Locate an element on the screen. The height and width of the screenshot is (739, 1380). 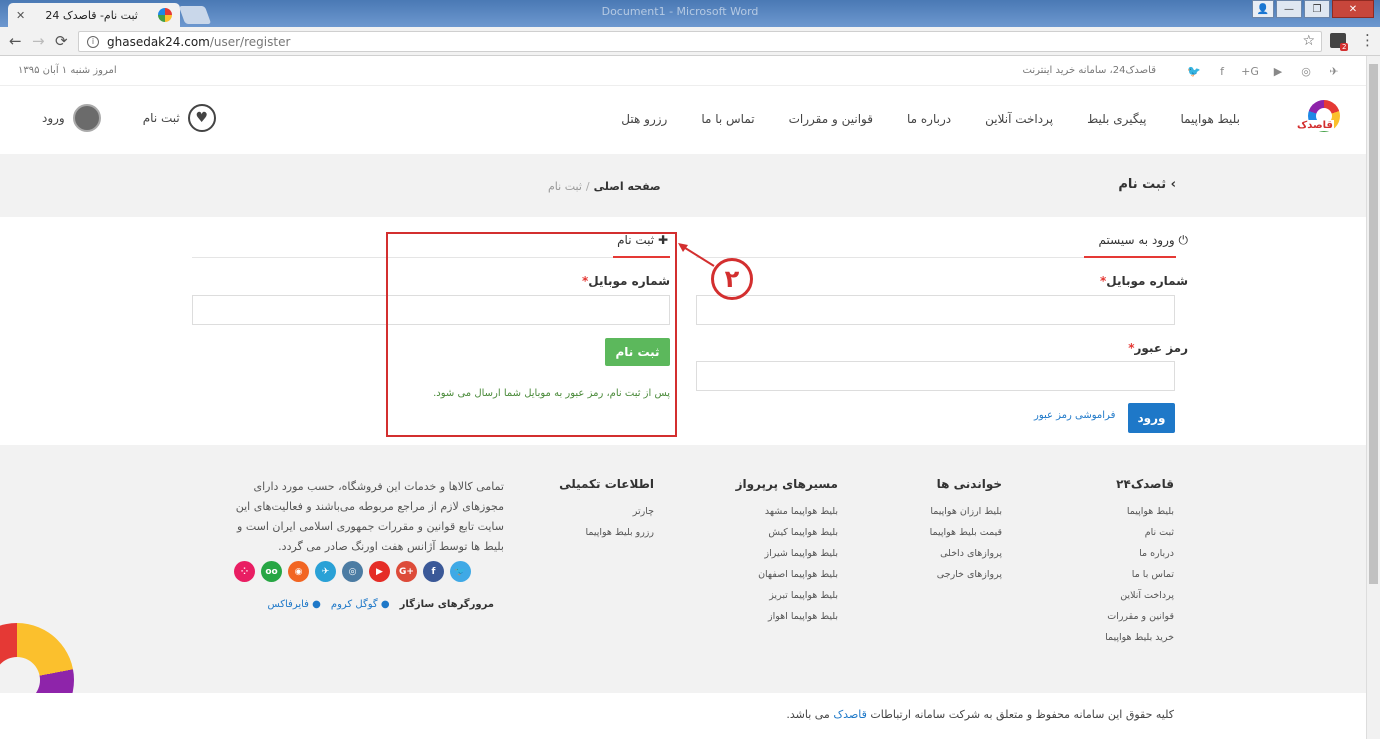
site-info-icon: i is located at coordinates (93, 41).